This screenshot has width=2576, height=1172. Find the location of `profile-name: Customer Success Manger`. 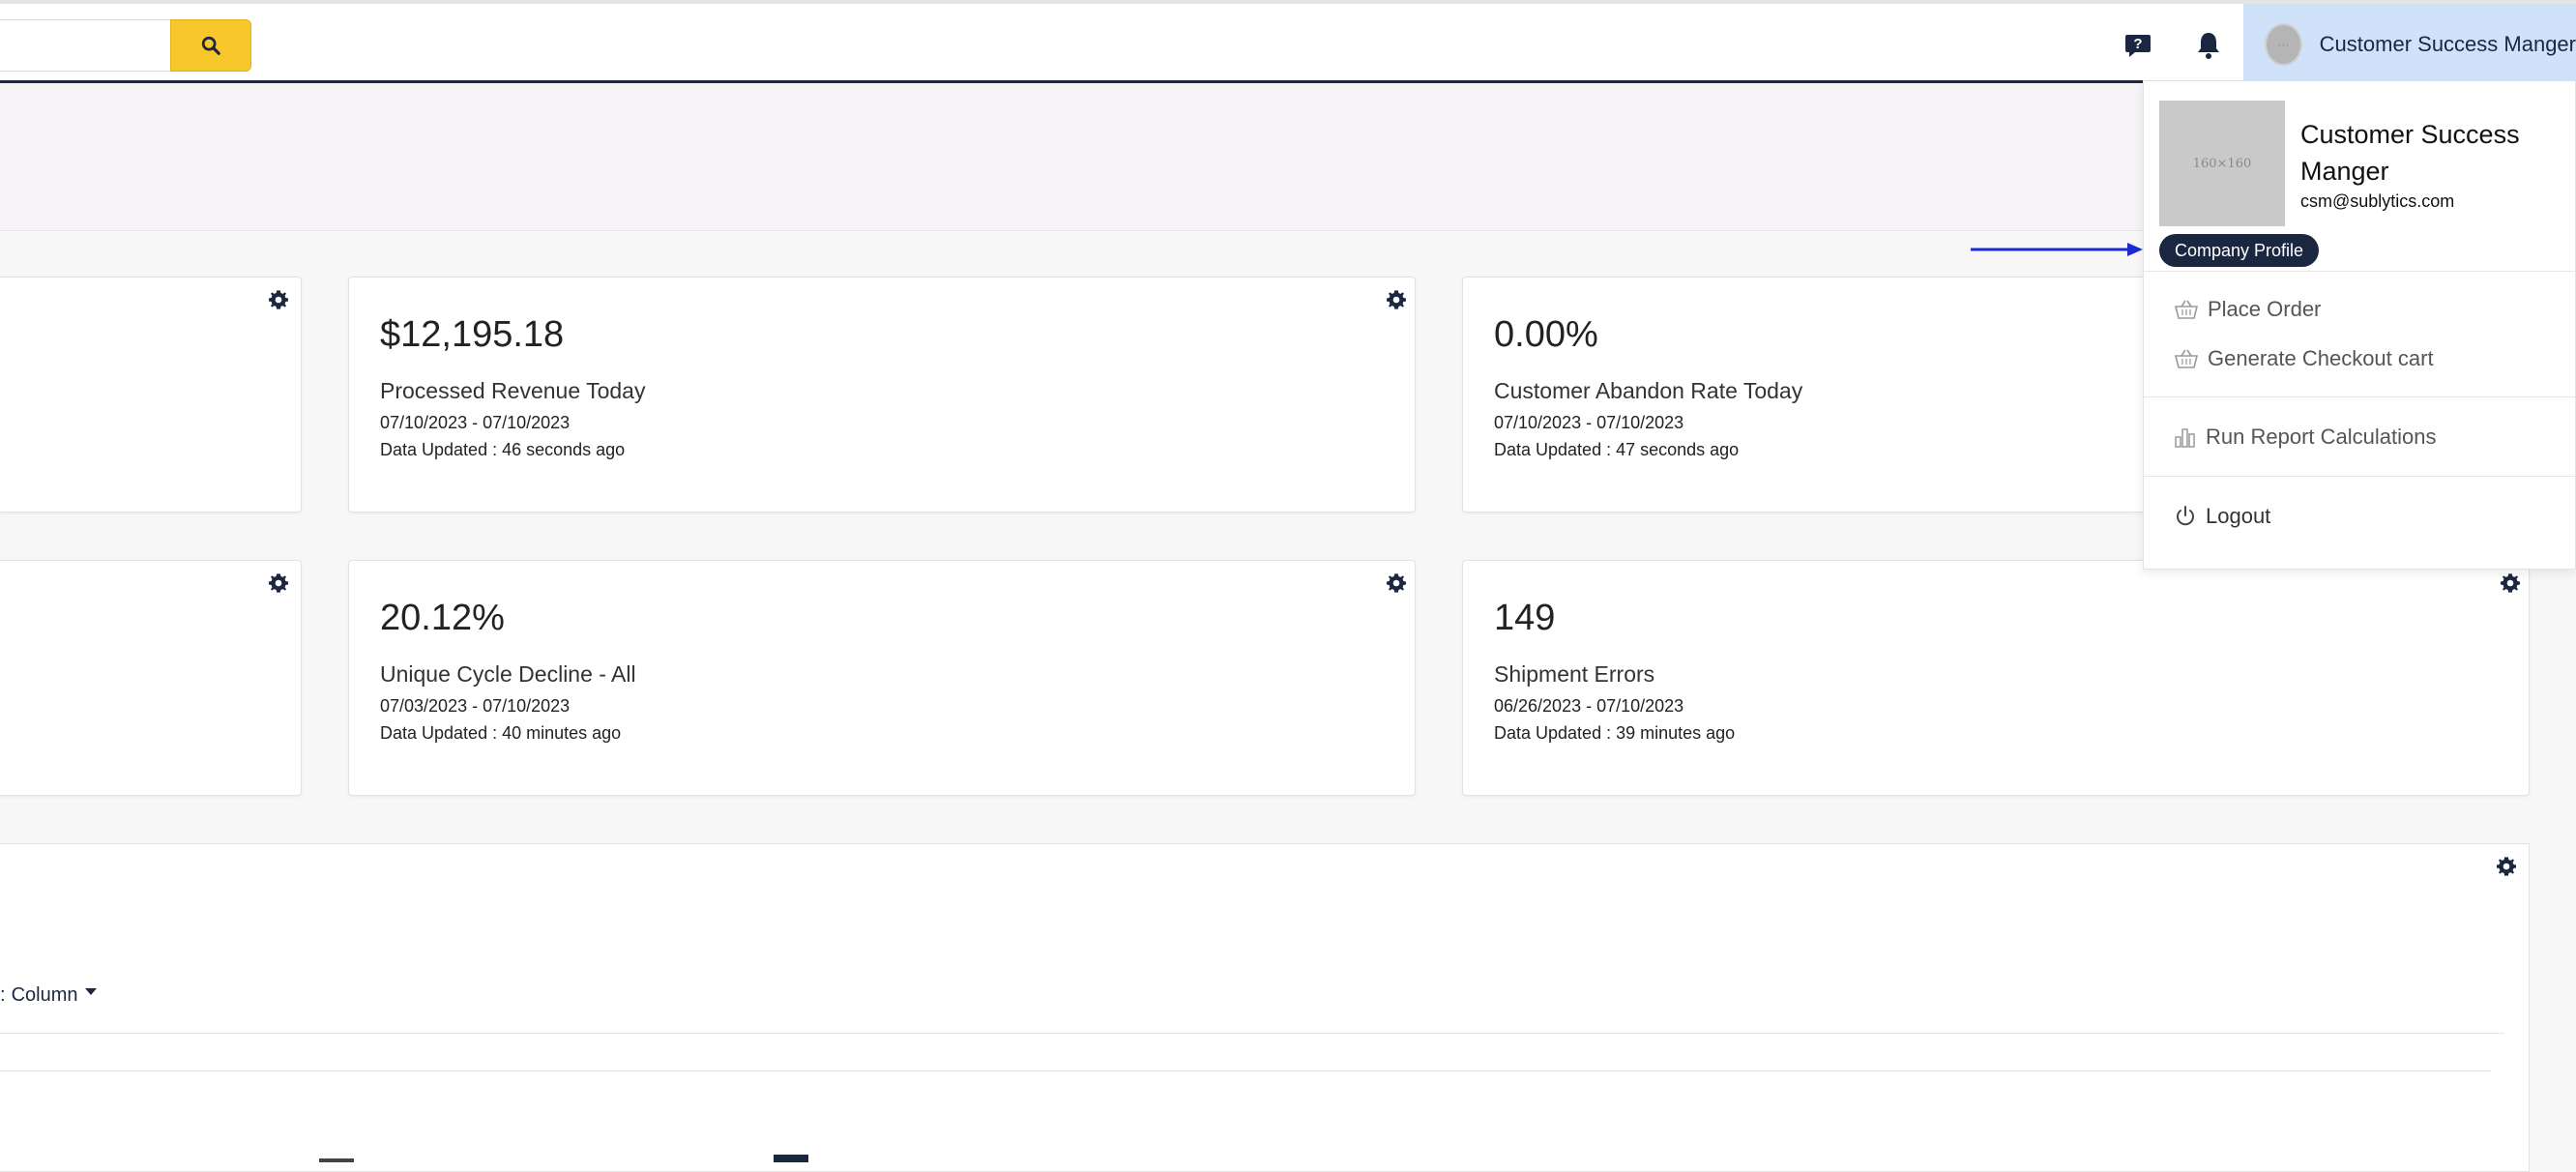

profile-name: Customer Success Manger is located at coordinates (2410, 153).